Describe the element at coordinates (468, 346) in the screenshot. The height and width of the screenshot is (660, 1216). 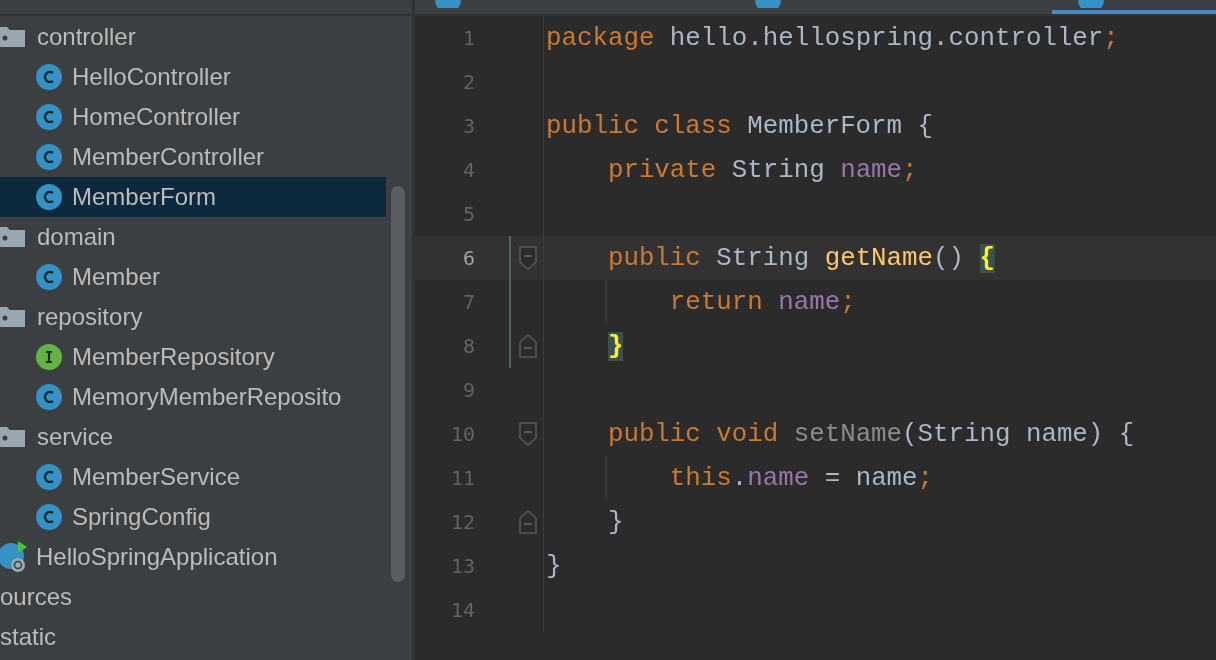
I see `line-number: 8` at that location.